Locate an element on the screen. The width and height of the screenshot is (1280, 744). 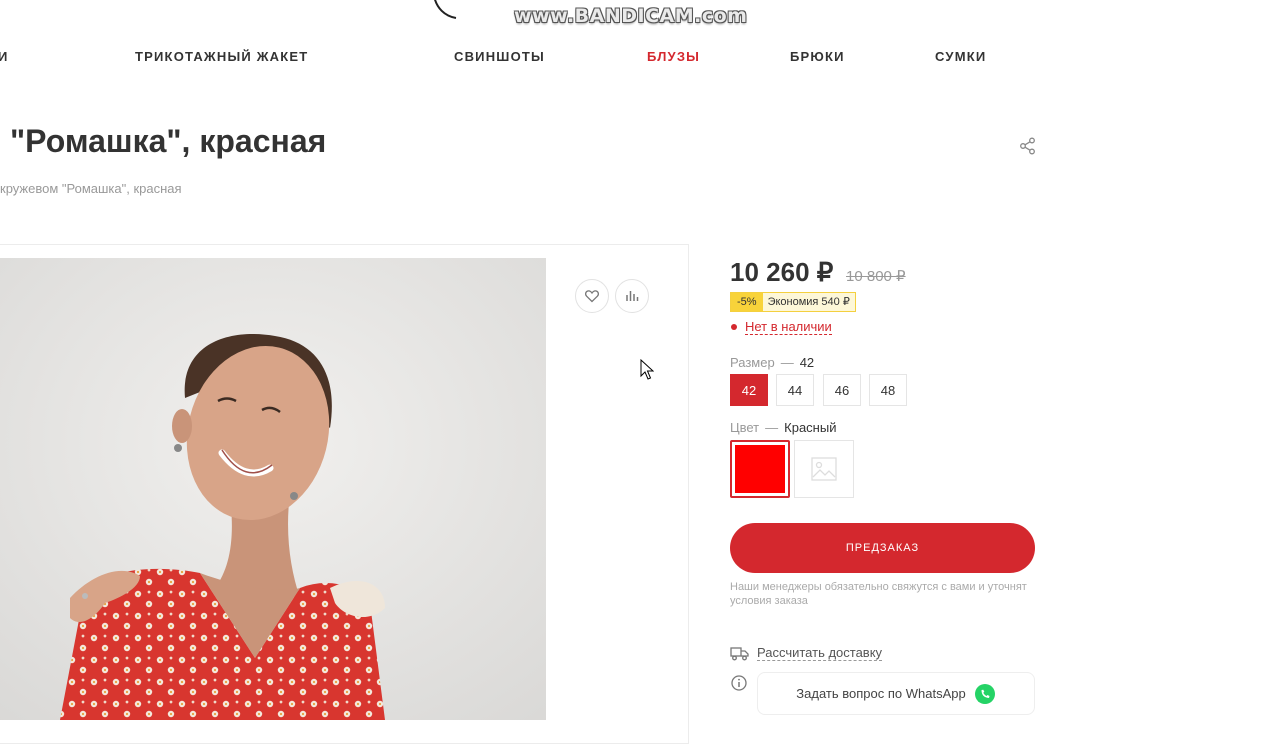
color-swatch-red is located at coordinates (760, 469).